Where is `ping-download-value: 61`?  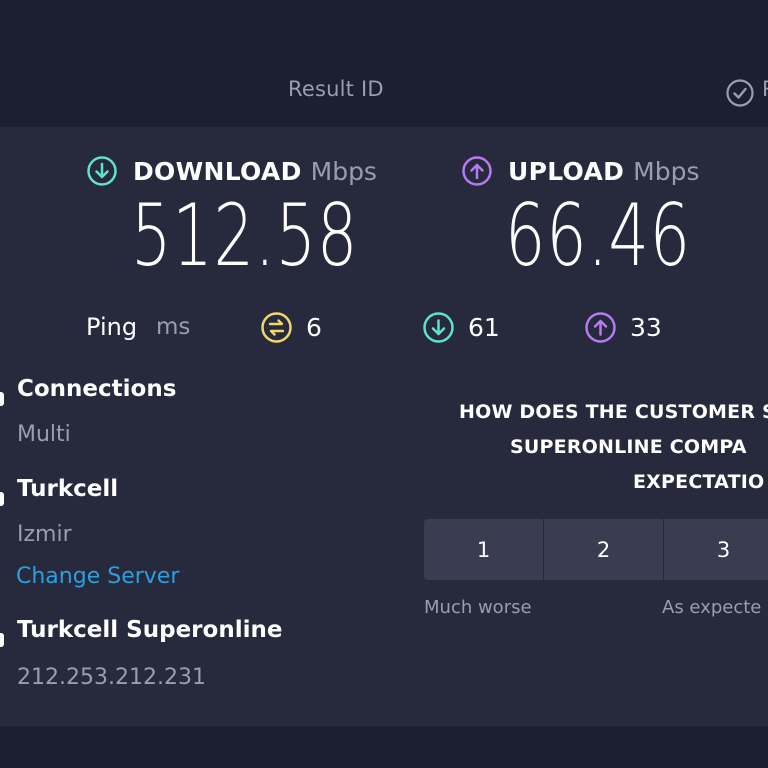 ping-download-value: 61 is located at coordinates (484, 327).